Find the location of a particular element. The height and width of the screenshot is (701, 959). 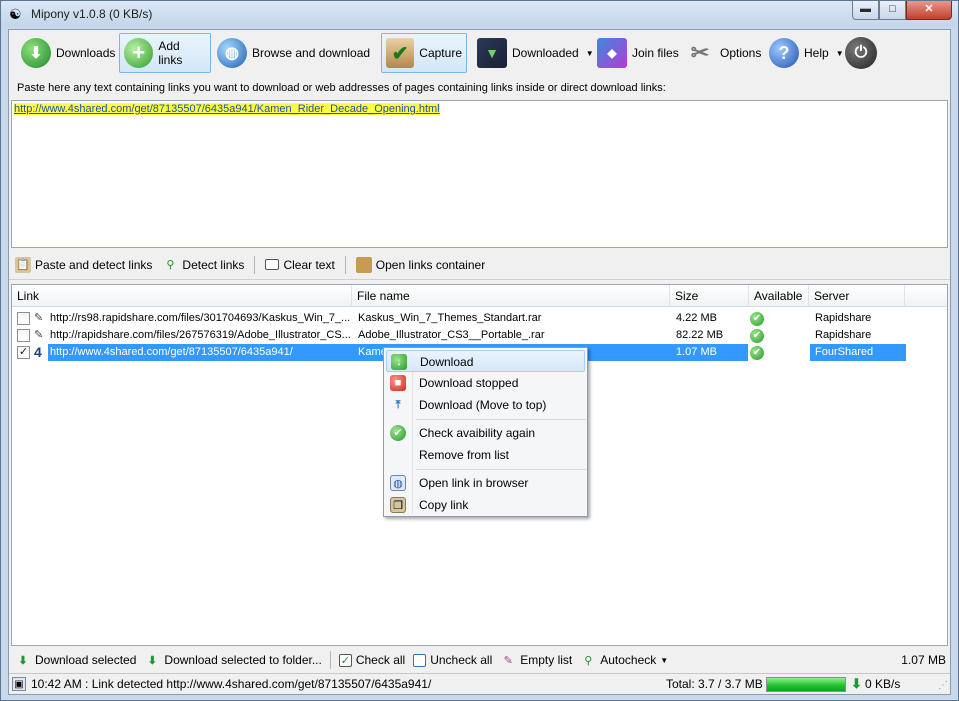

power-button: ⏻ is located at coordinates (861, 53).